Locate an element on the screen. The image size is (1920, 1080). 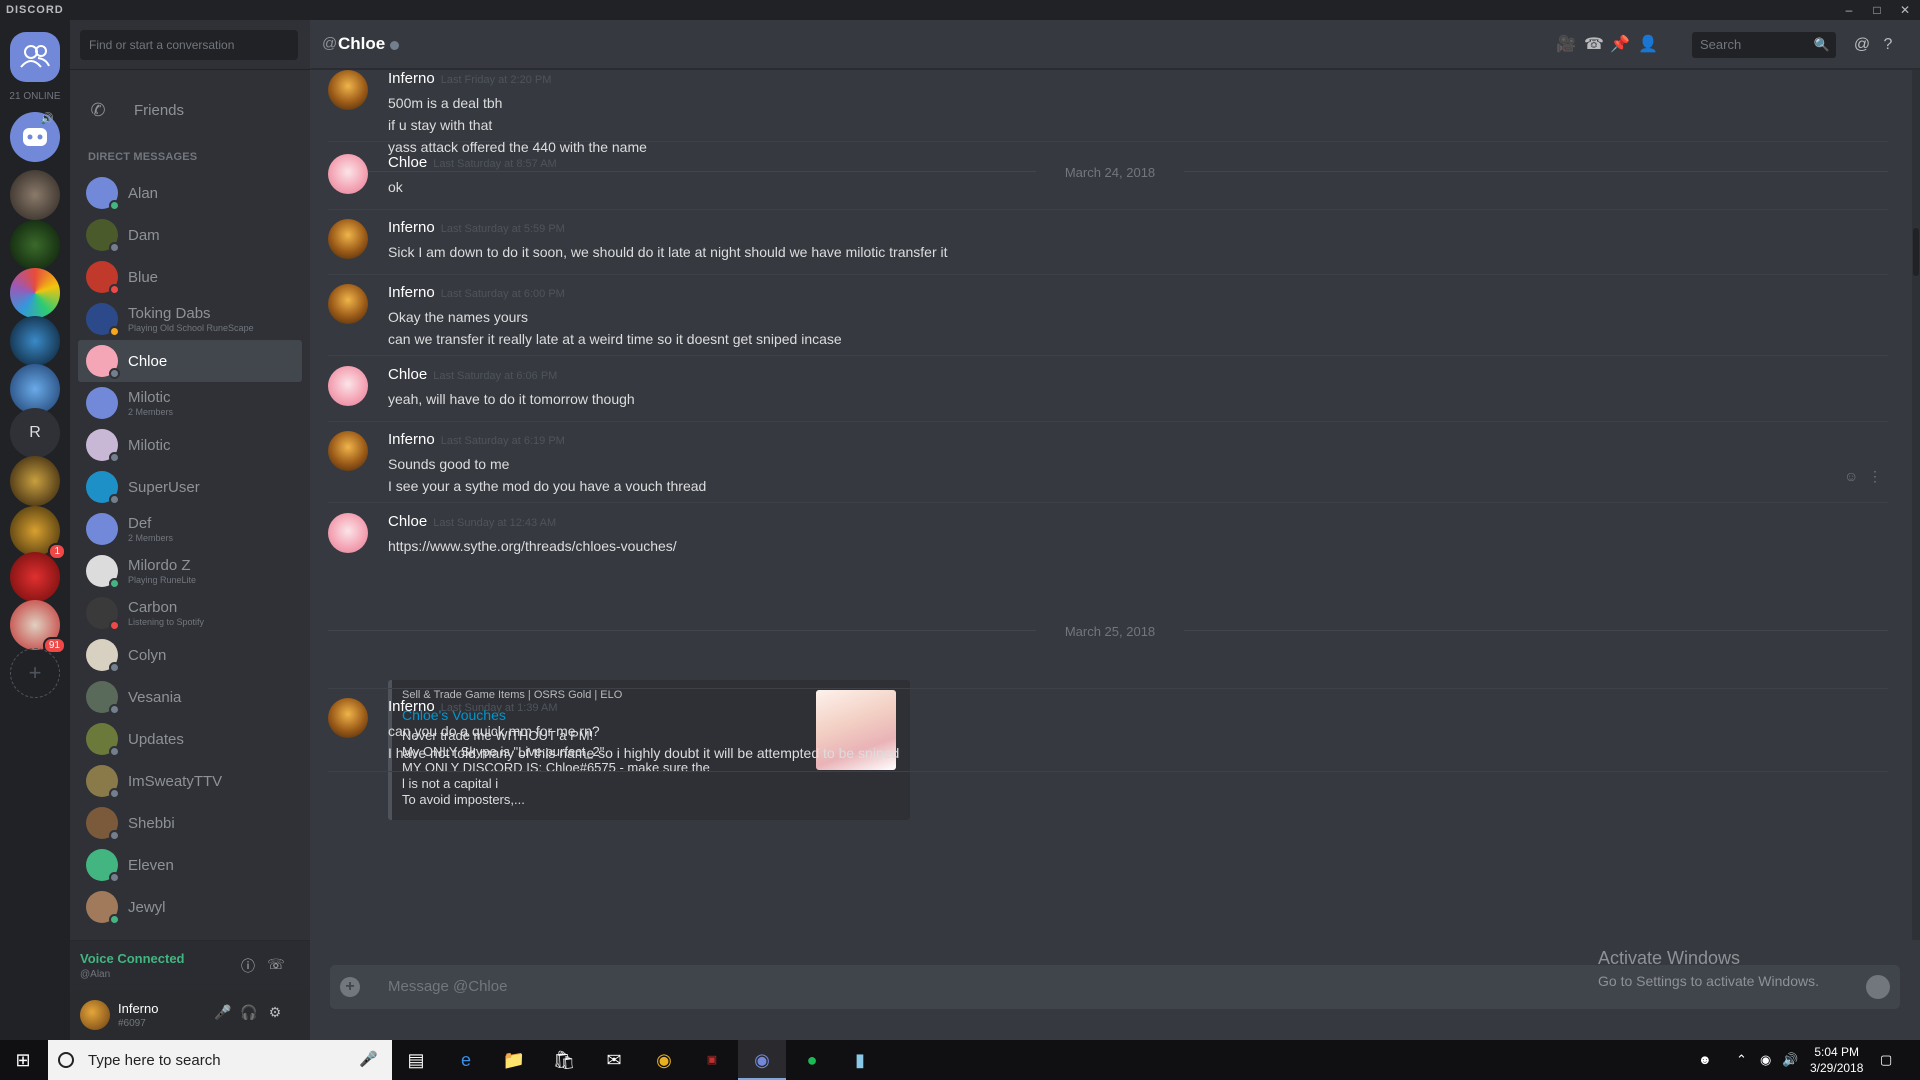
notepad-icon: ▮ is located at coordinates (860, 1060).